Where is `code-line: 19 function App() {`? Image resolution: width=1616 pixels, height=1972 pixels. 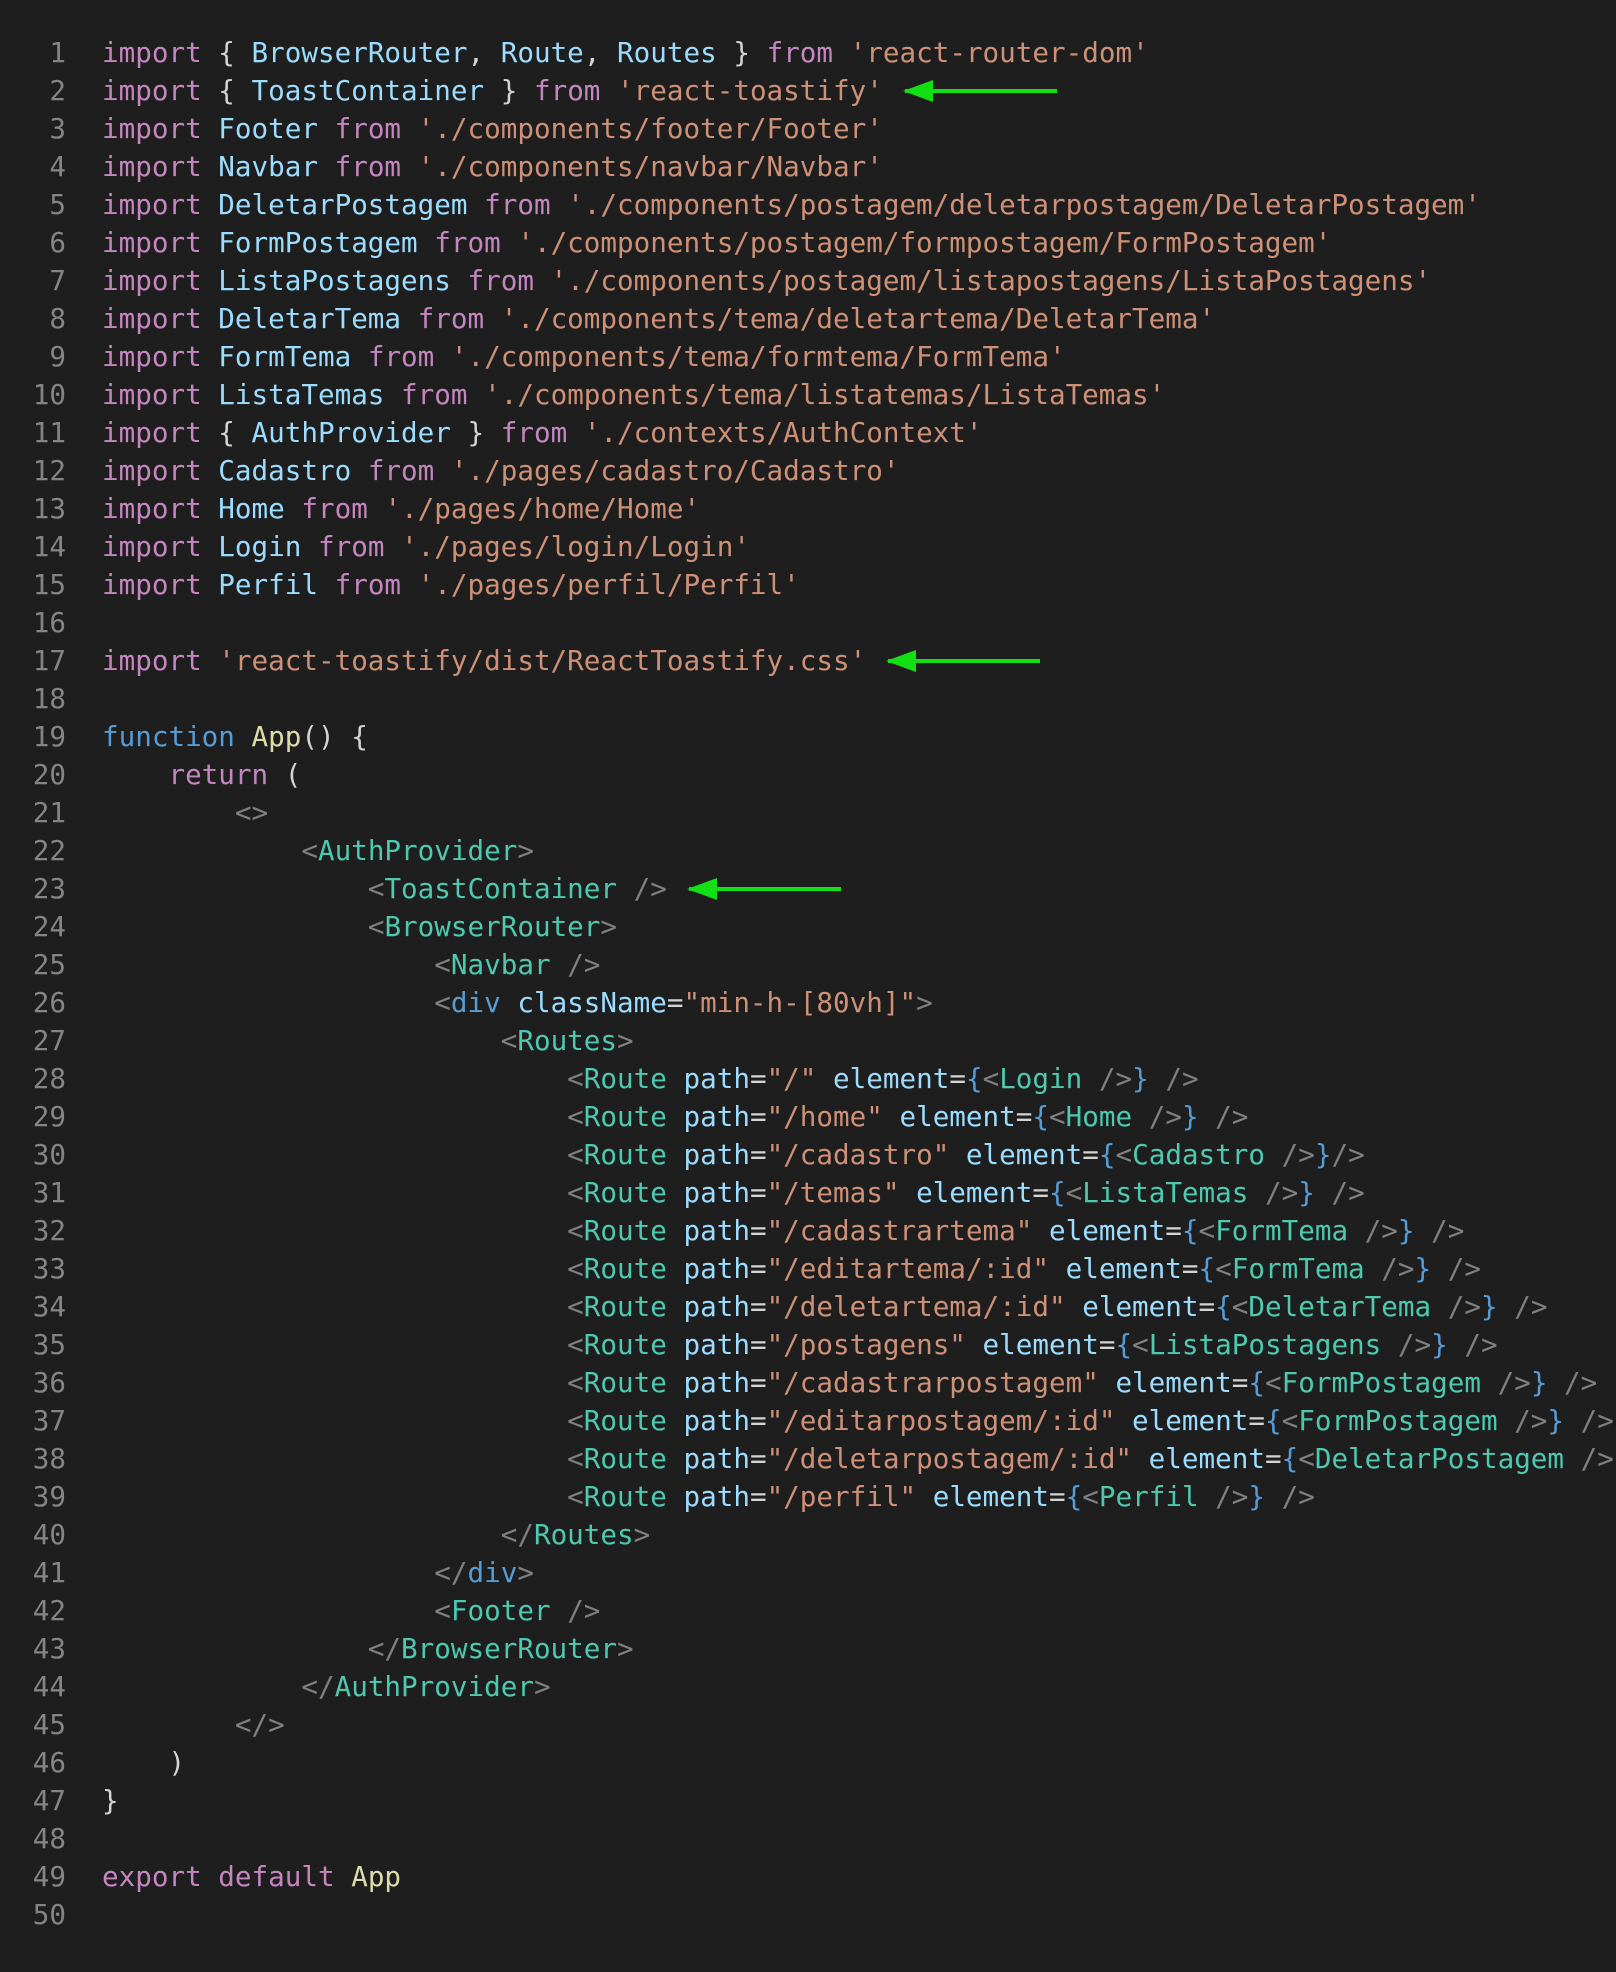 code-line: 19 function App() { is located at coordinates (808, 737).